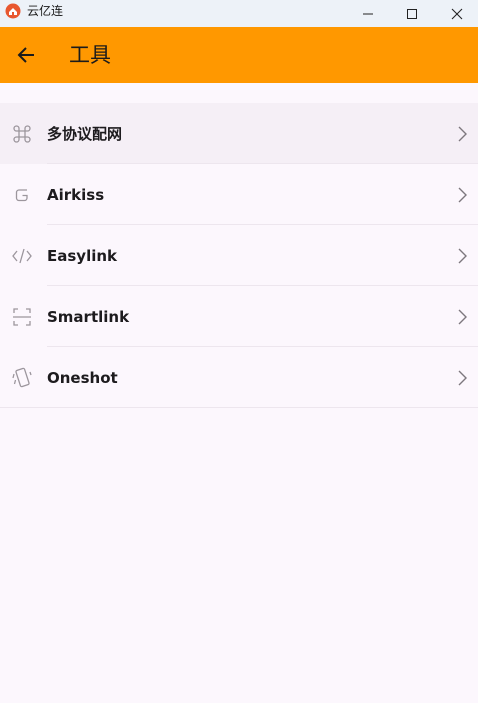  What do you see at coordinates (88, 317) in the screenshot?
I see `list-item-label: Smartlink` at bounding box center [88, 317].